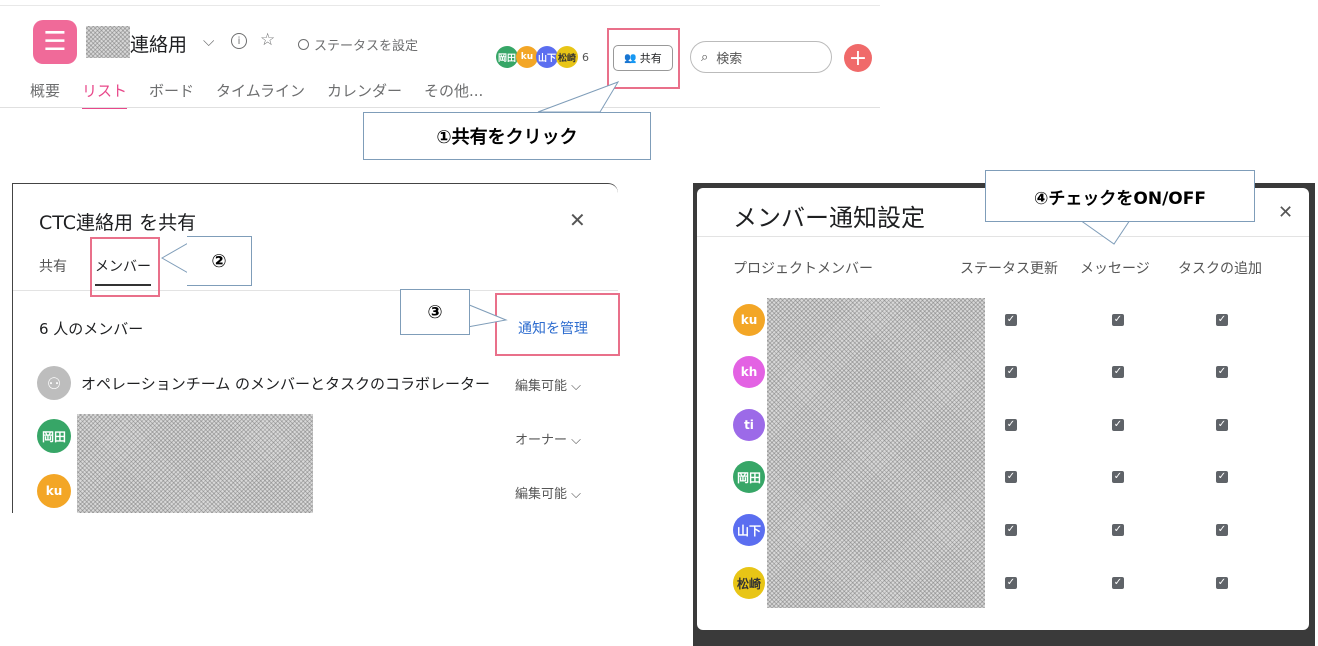  What do you see at coordinates (749, 372) in the screenshot?
I see `avatar: kh` at bounding box center [749, 372].